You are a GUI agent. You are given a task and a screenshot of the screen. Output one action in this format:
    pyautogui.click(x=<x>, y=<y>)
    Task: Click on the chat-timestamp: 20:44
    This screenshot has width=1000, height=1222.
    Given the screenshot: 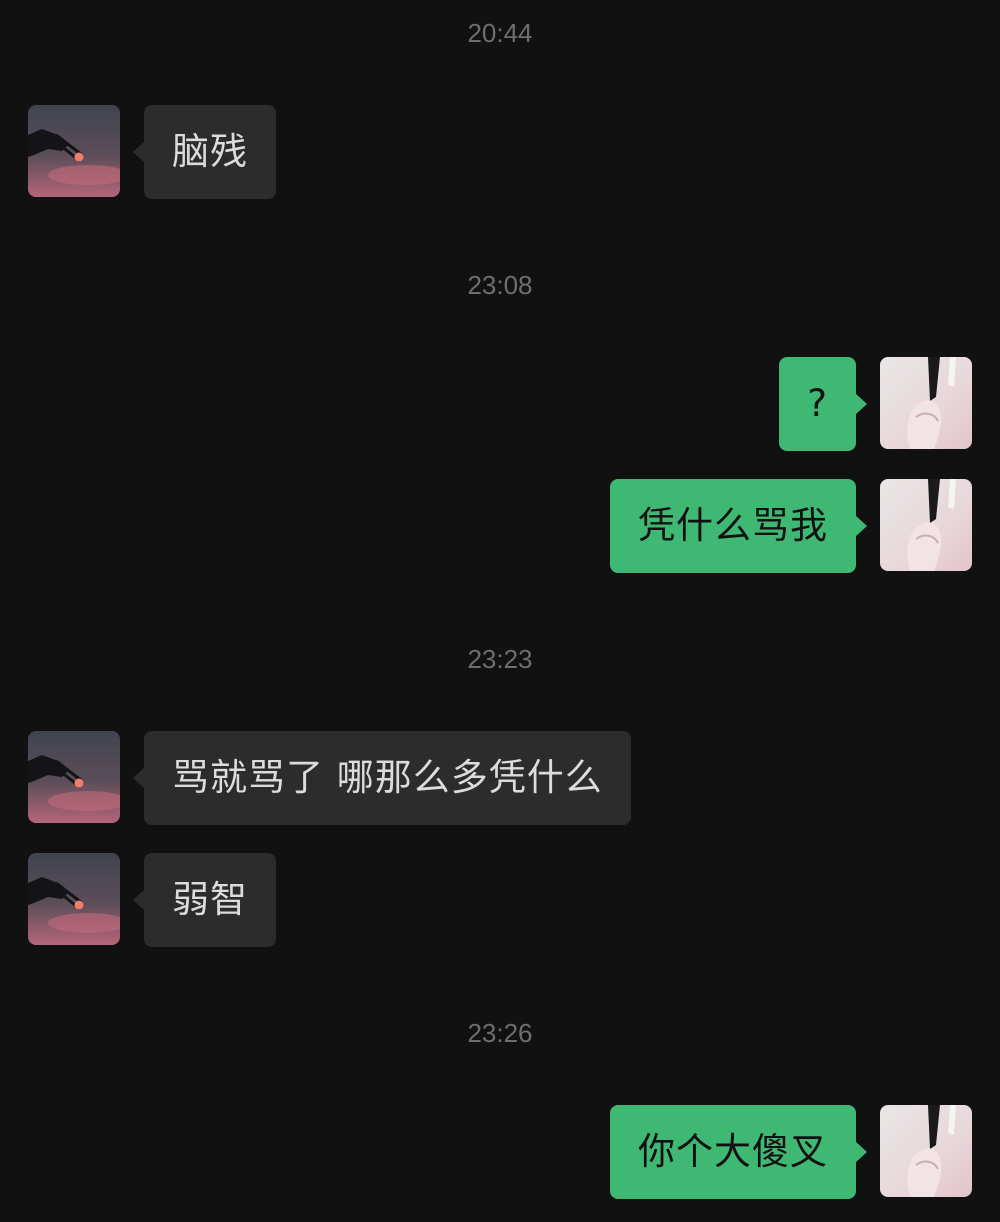 What is the action you would take?
    pyautogui.click(x=500, y=33)
    